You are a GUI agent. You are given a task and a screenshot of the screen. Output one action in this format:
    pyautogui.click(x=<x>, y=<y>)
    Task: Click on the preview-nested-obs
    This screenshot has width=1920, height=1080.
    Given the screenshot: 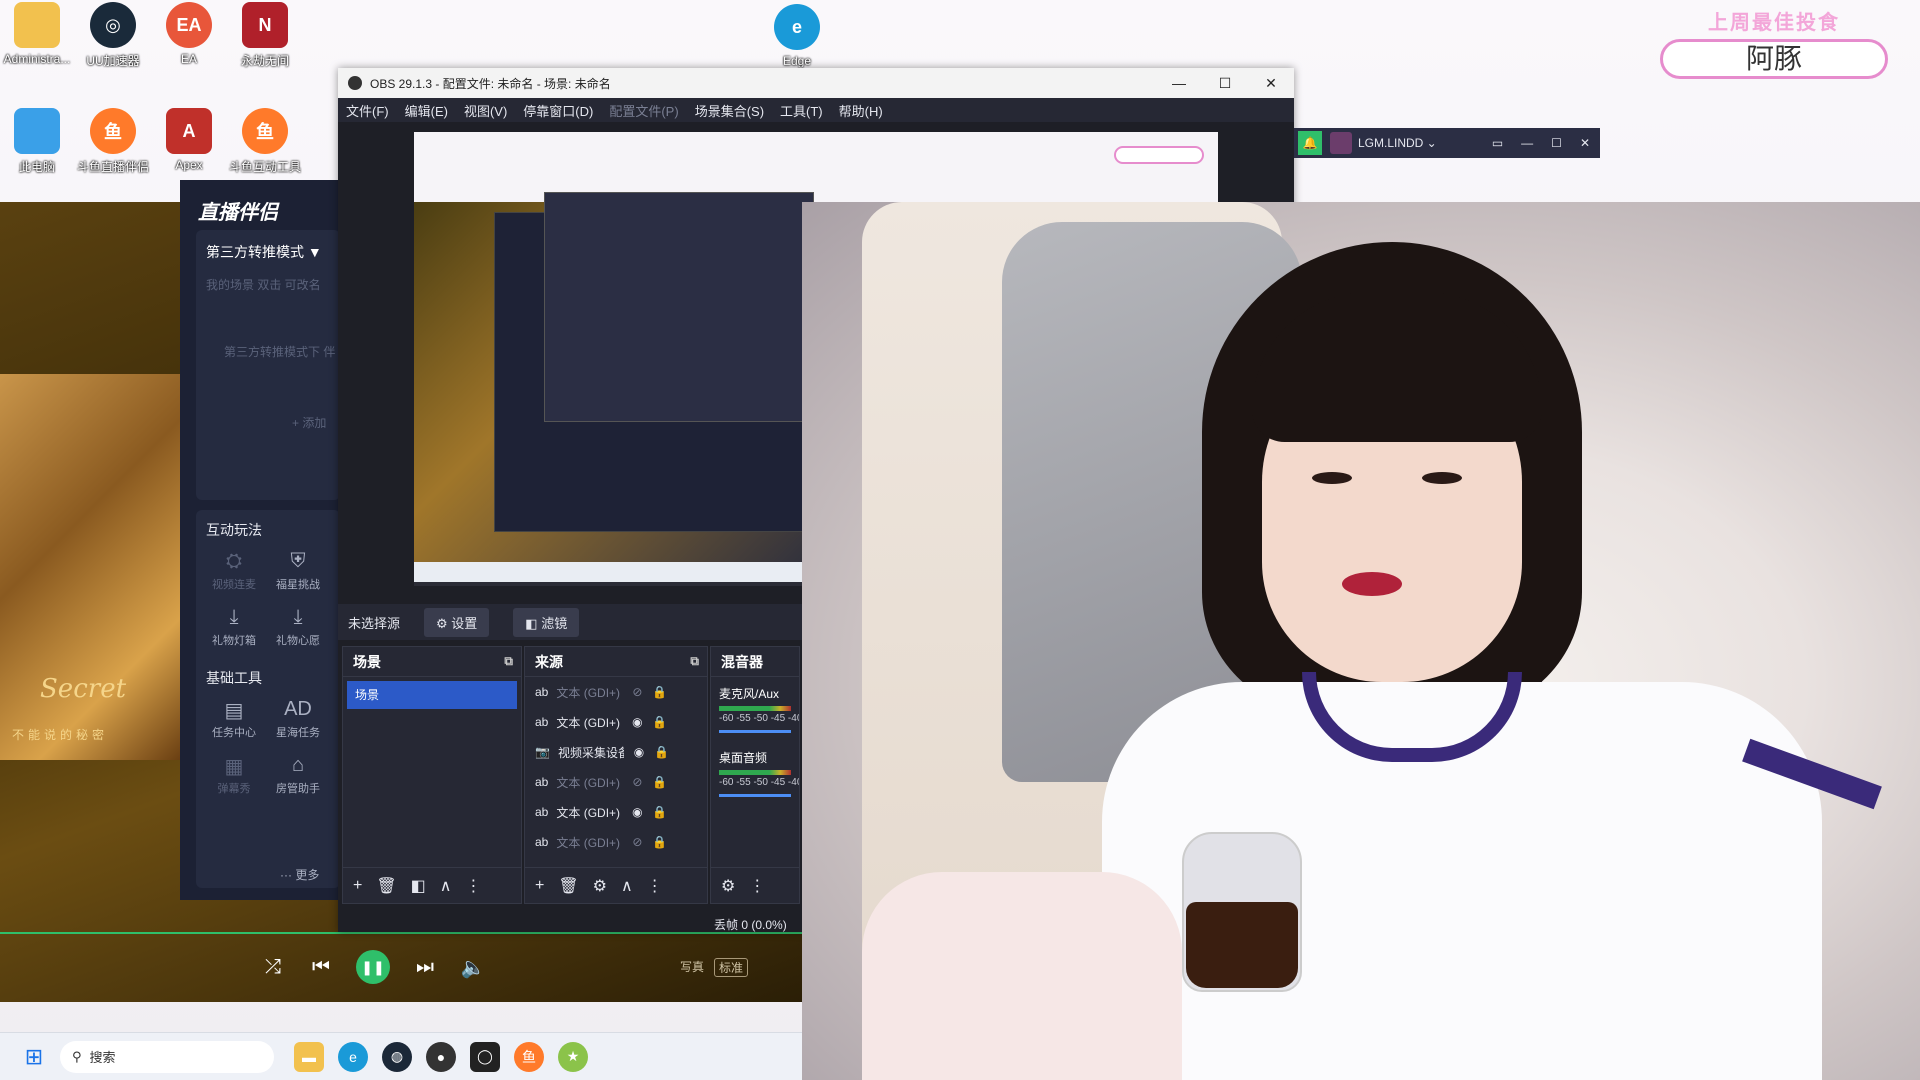 What is the action you would take?
    pyautogui.click(x=679, y=307)
    